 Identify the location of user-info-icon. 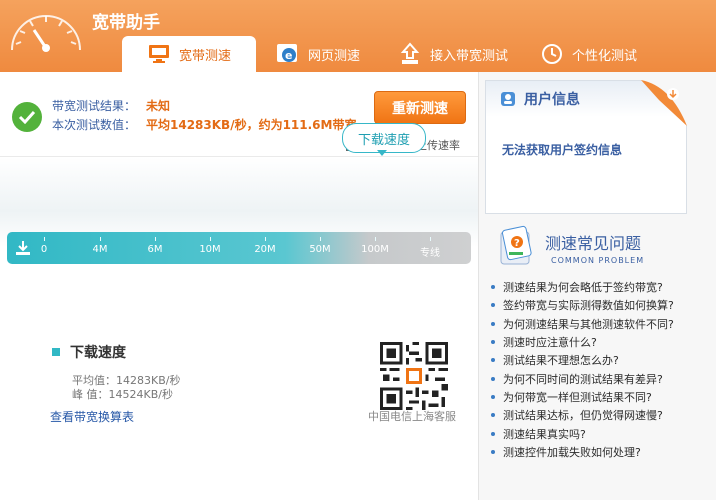
(508, 99).